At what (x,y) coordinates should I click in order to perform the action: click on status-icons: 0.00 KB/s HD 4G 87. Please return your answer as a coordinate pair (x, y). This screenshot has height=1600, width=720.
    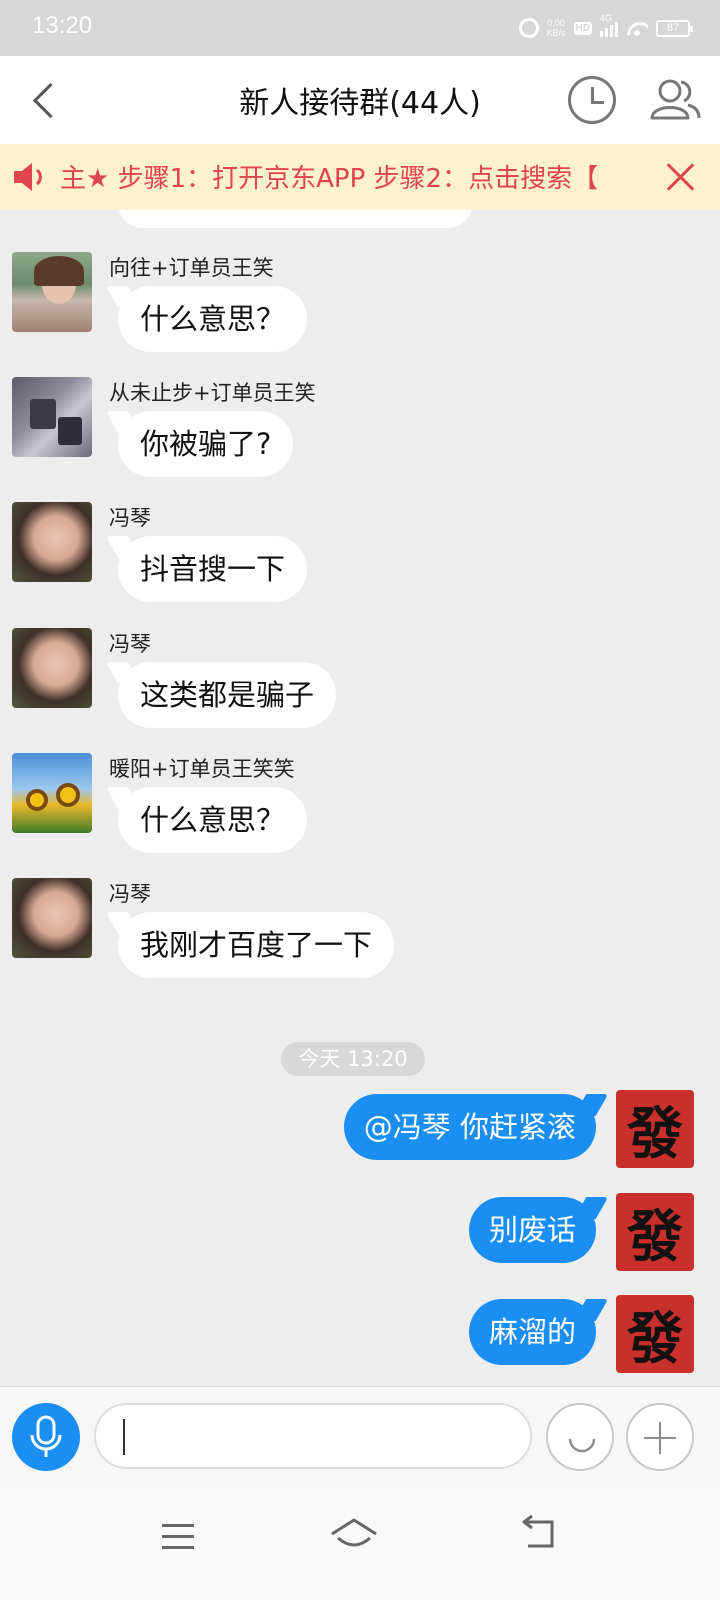
    Looking at the image, I should click on (605, 26).